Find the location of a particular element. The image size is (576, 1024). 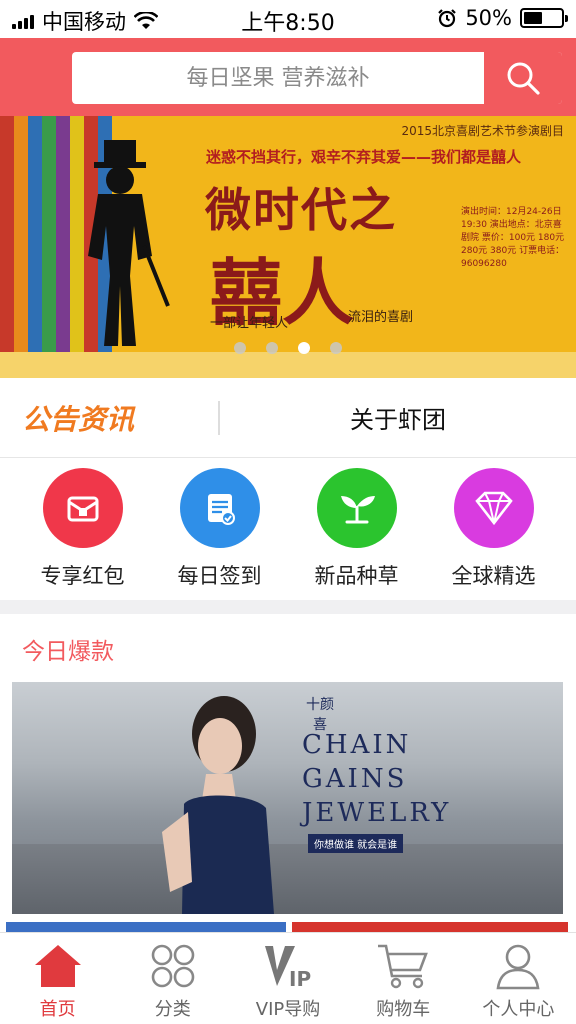

banner-title-line1: 微时代之 is located at coordinates (301, 210).